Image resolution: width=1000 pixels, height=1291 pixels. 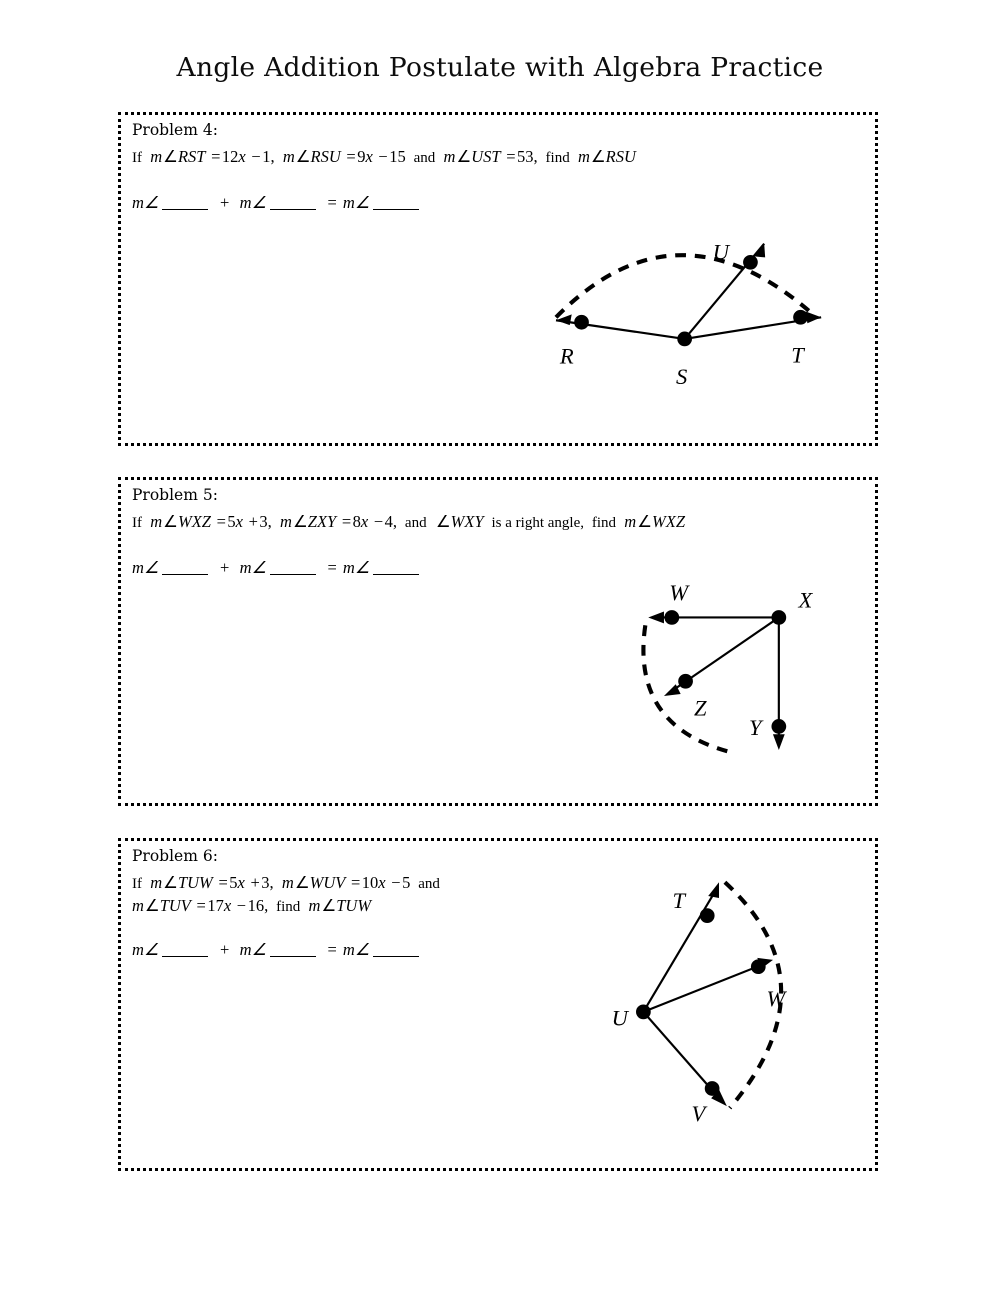 What do you see at coordinates (563, 320) in the screenshot?
I see `arrowhead-r` at bounding box center [563, 320].